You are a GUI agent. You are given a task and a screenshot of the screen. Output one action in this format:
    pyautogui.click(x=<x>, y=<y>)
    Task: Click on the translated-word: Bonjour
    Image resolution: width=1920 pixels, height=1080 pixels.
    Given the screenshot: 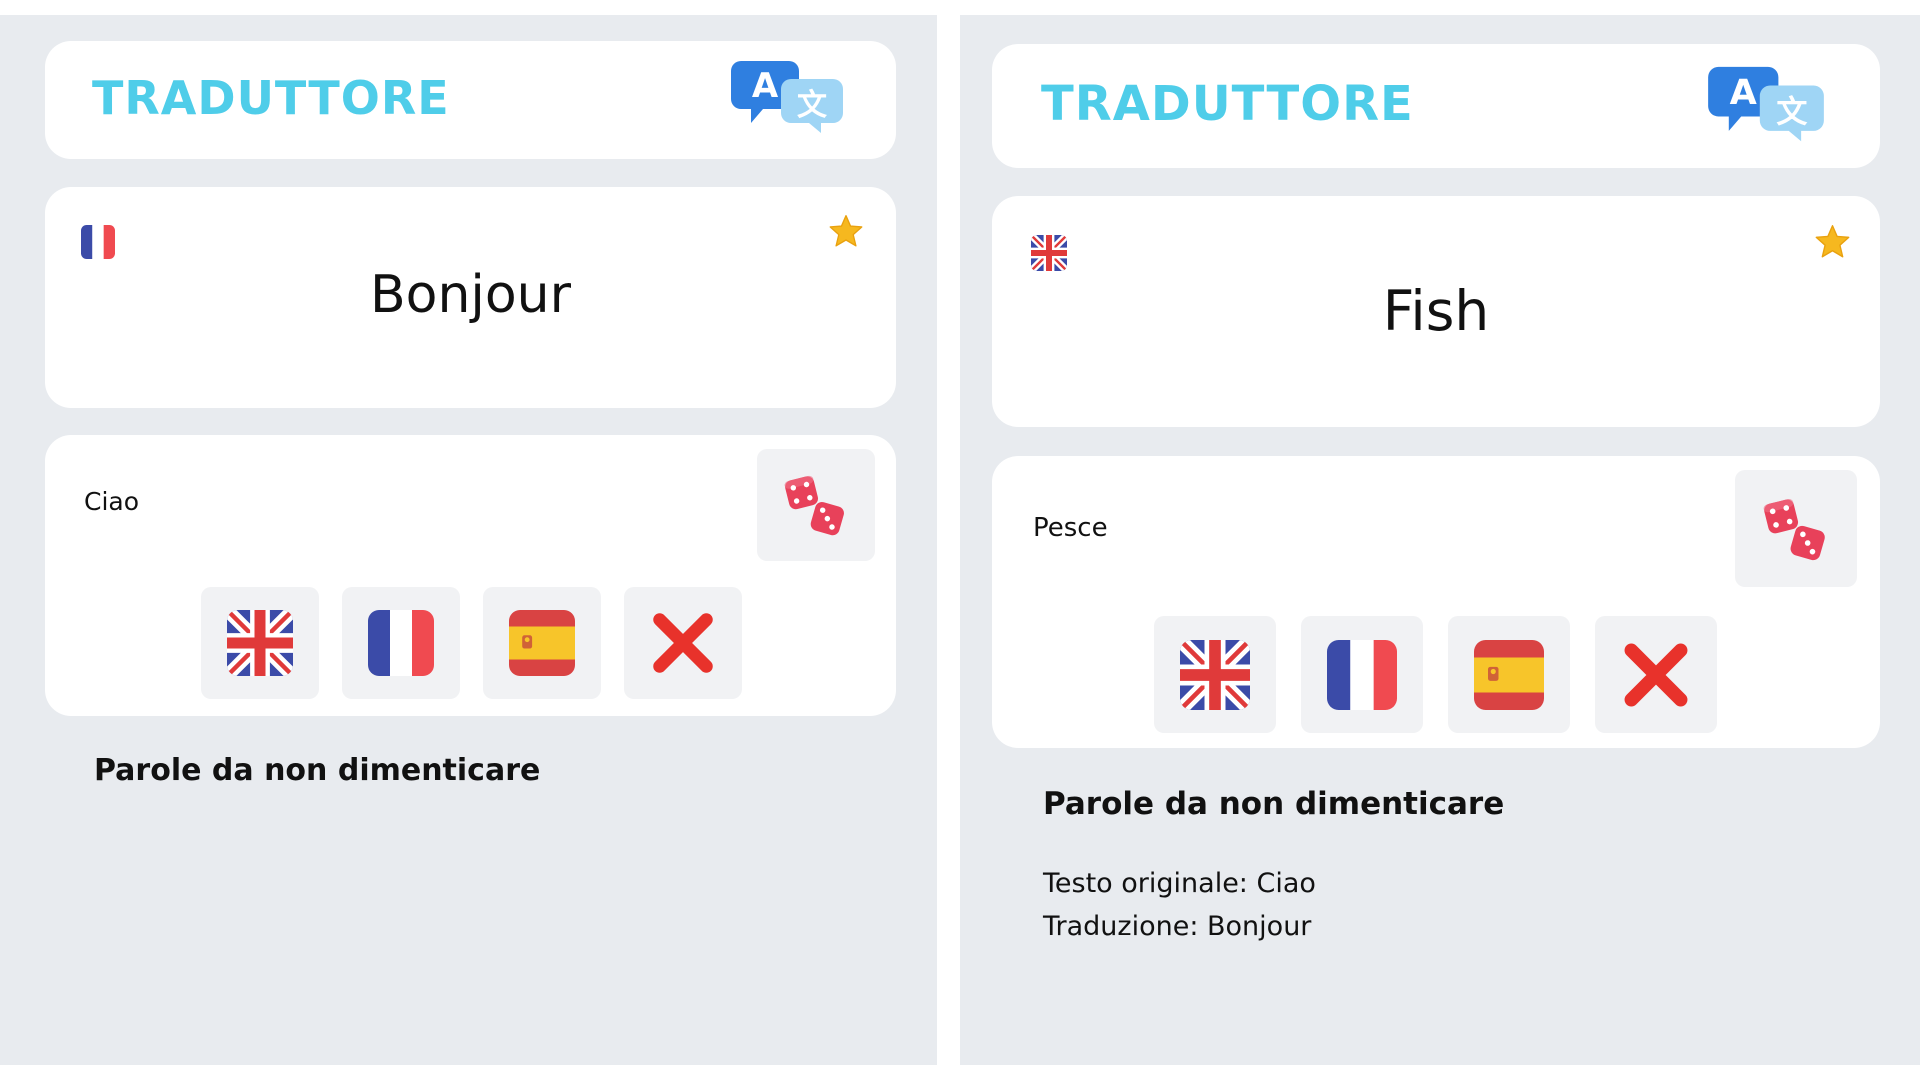 What is the action you would take?
    pyautogui.click(x=470, y=295)
    